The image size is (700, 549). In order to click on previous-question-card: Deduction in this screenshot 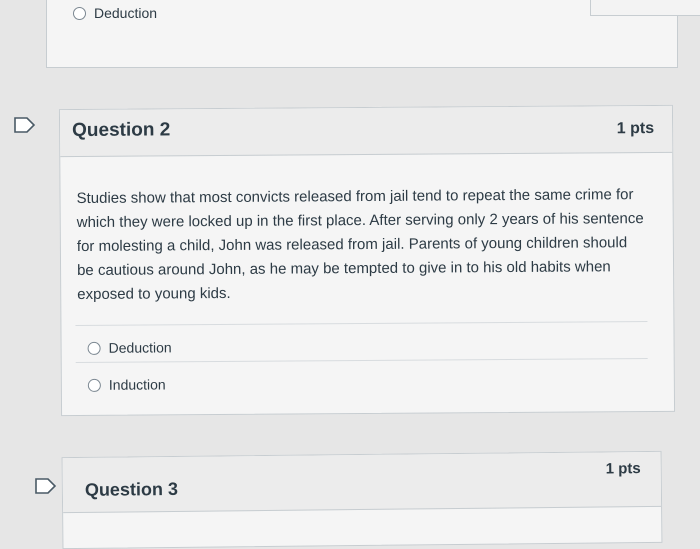, I will do `click(362, 34)`.